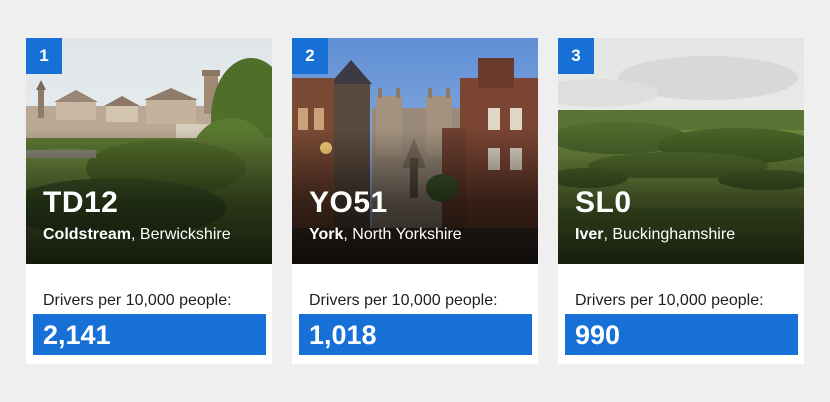 The width and height of the screenshot is (830, 402). Describe the element at coordinates (149, 334) in the screenshot. I see `stat-value-bar: 2,141` at that location.